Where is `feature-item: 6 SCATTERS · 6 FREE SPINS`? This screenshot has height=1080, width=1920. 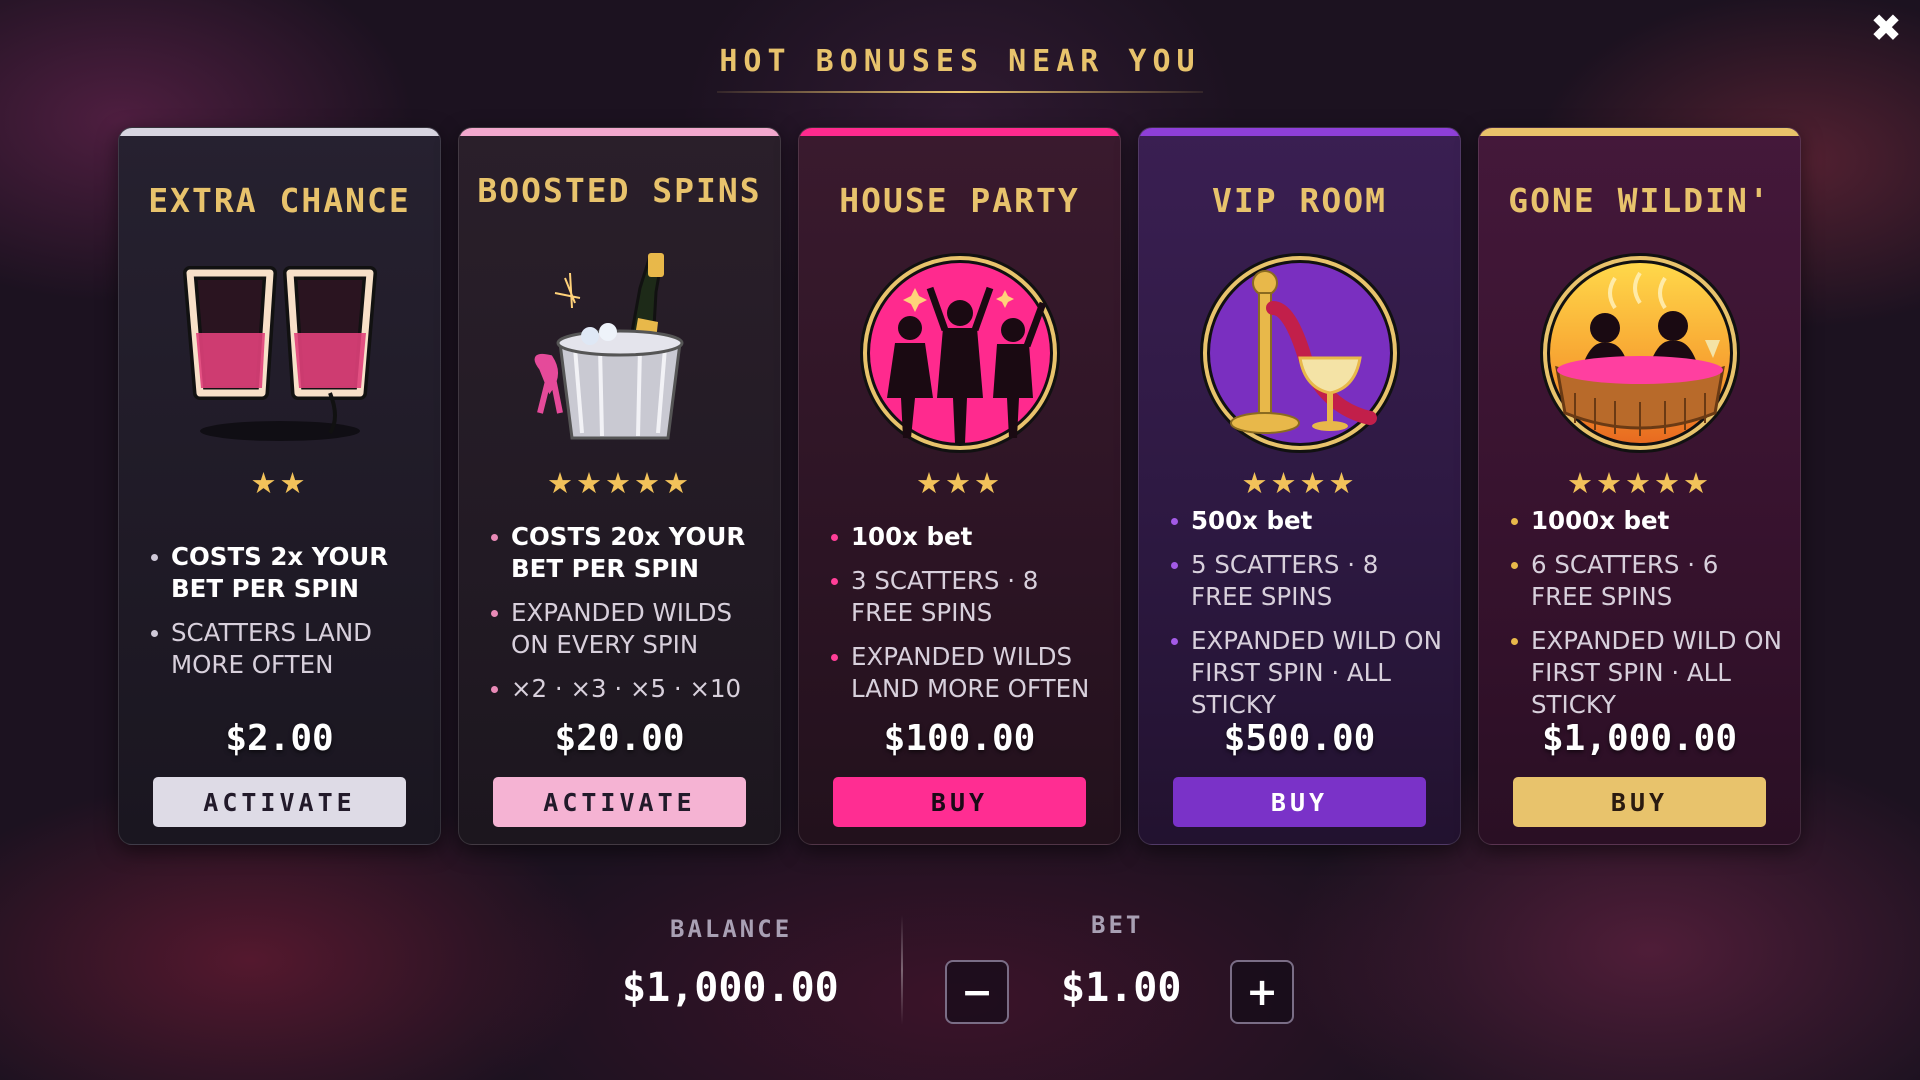
feature-item: 6 SCATTERS · 6 FREE SPINS is located at coordinates (1644, 581).